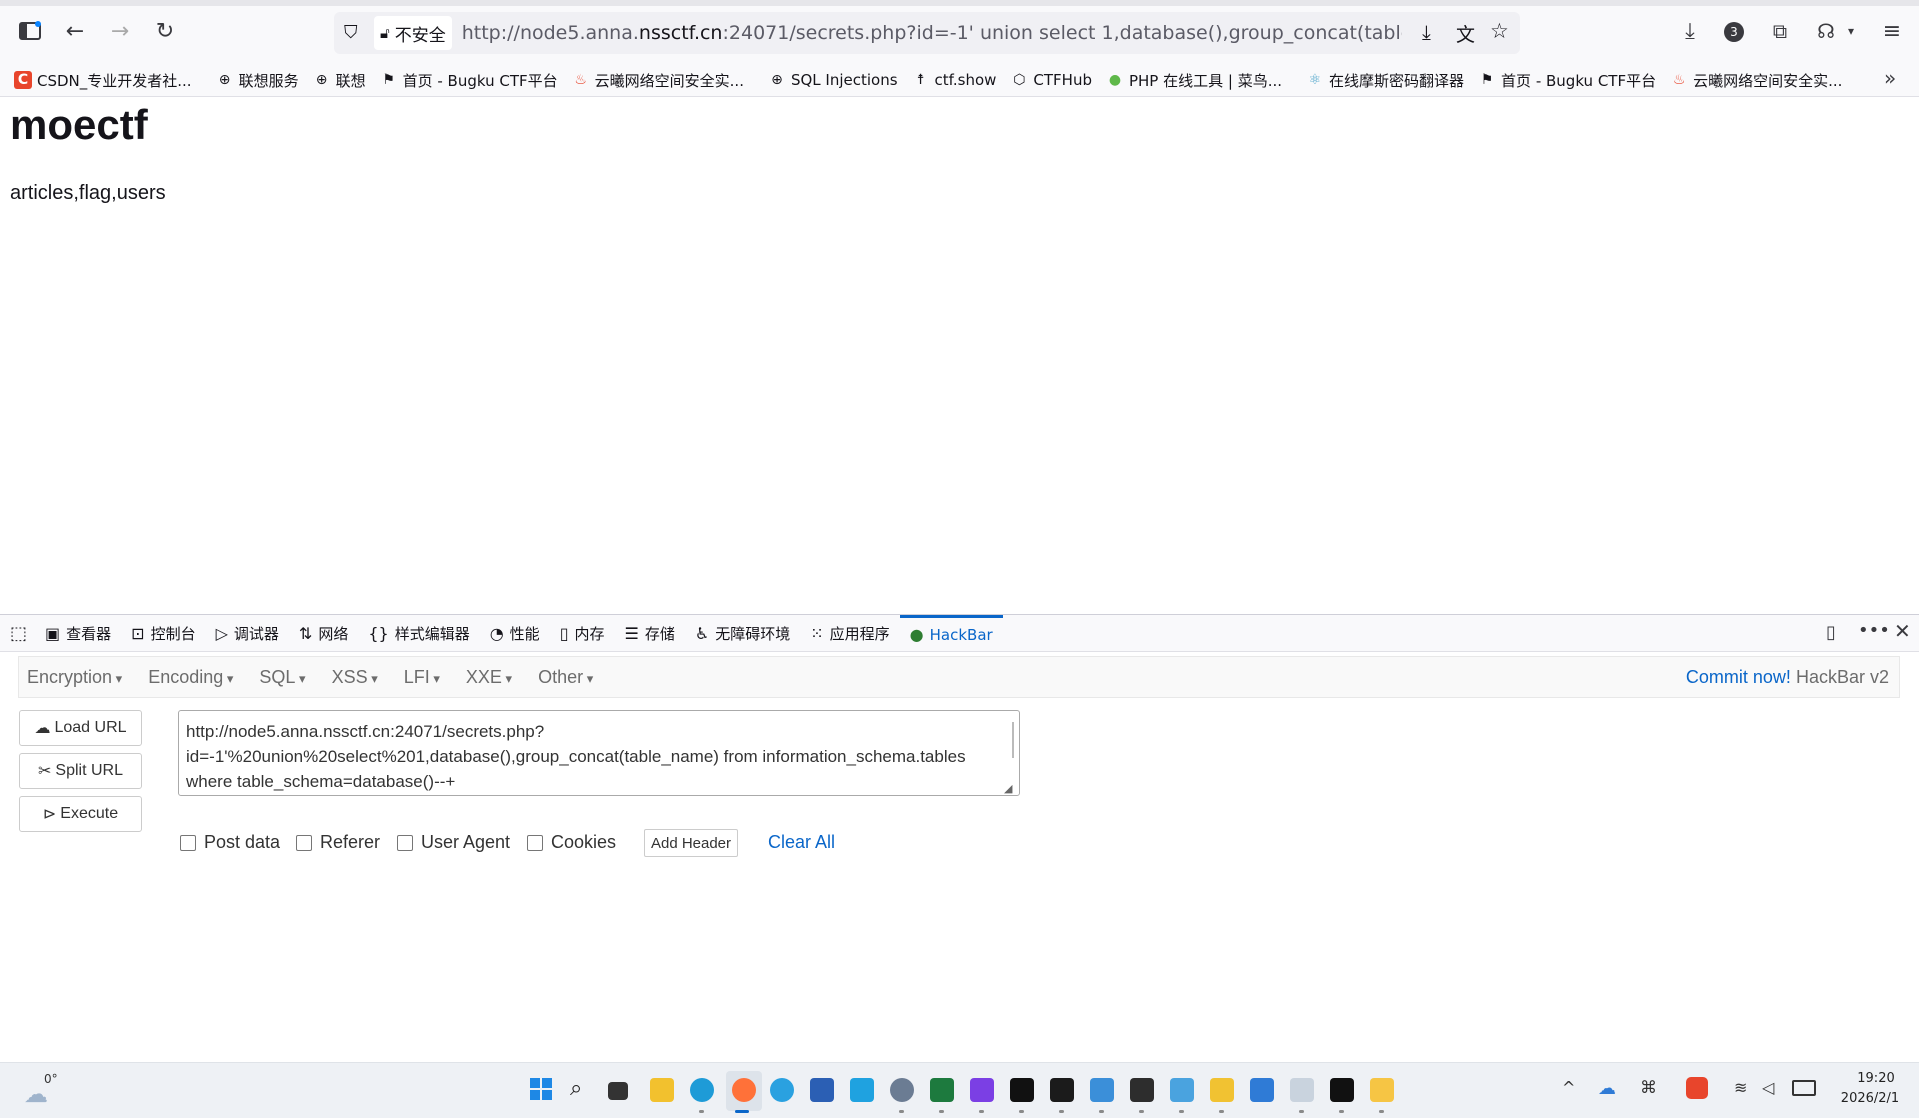 The height and width of the screenshot is (1118, 1919). What do you see at coordinates (338, 842) in the screenshot?
I see `referer-option: Referer` at bounding box center [338, 842].